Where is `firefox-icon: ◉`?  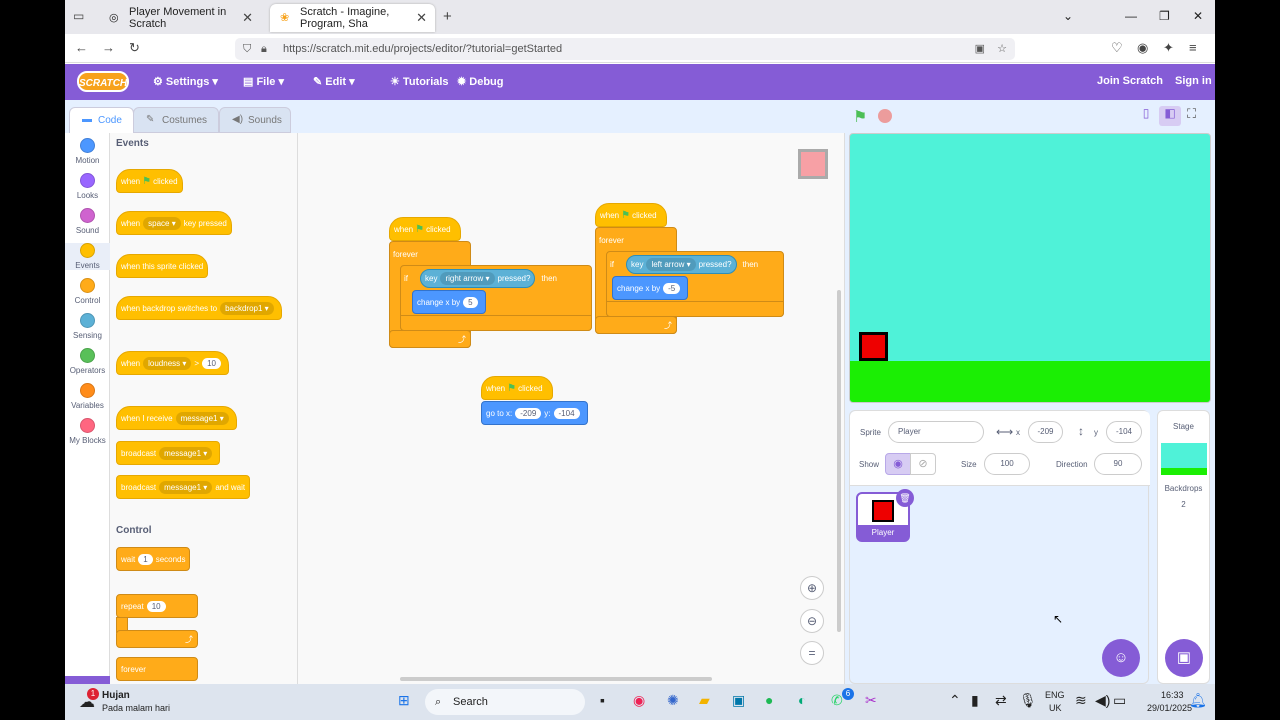 firefox-icon: ◉ is located at coordinates (639, 700).